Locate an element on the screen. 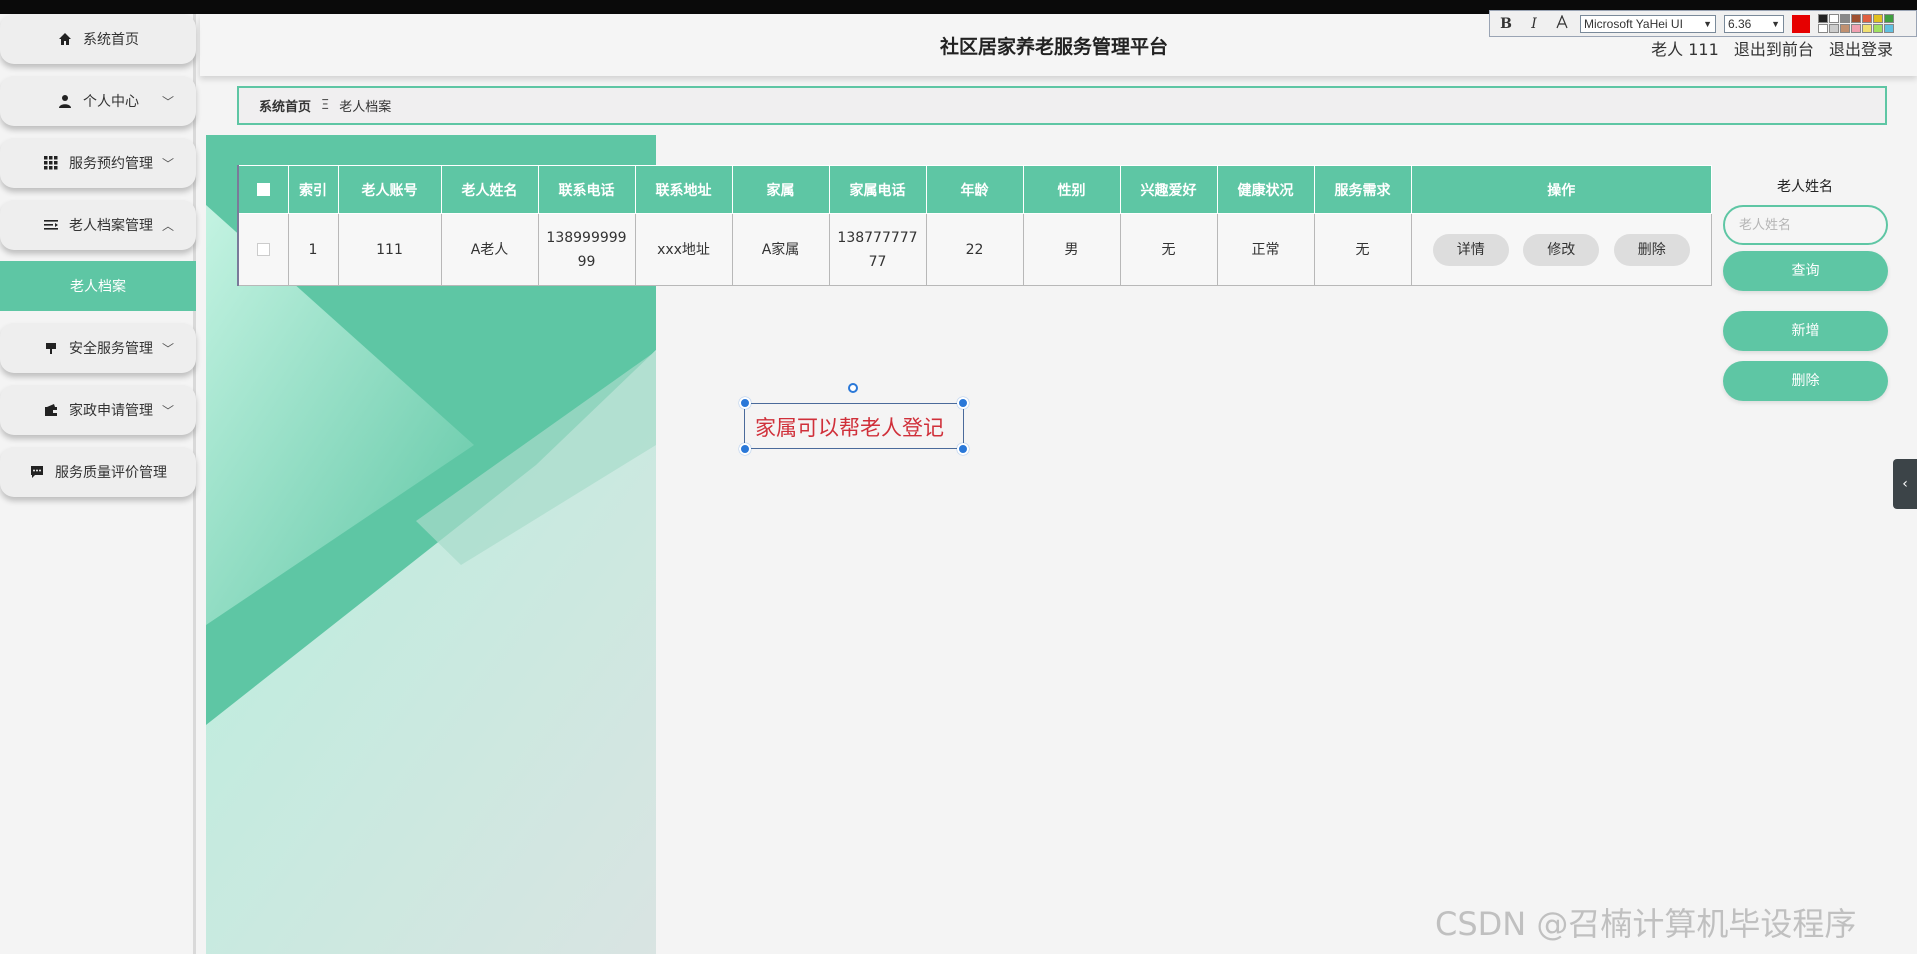 The height and width of the screenshot is (954, 1917). column-header: 年龄 is located at coordinates (974, 189).